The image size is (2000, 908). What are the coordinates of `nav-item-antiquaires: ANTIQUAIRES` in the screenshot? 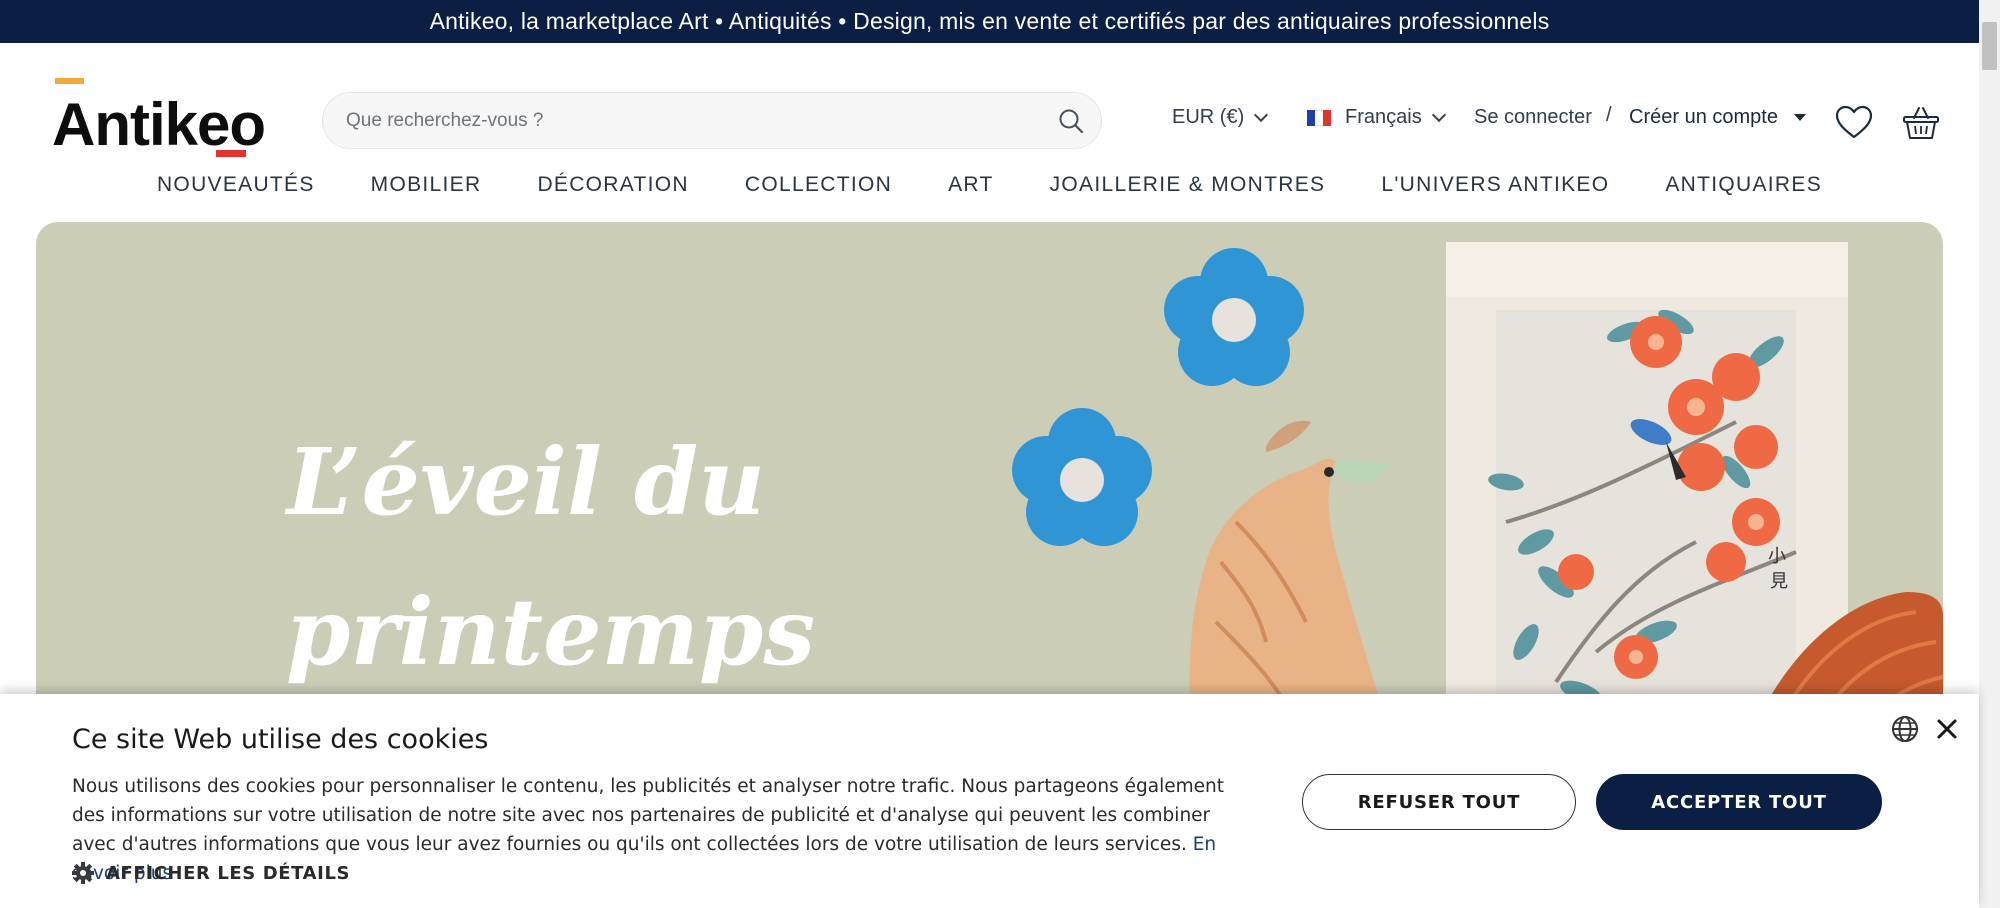 It's located at (1743, 185).